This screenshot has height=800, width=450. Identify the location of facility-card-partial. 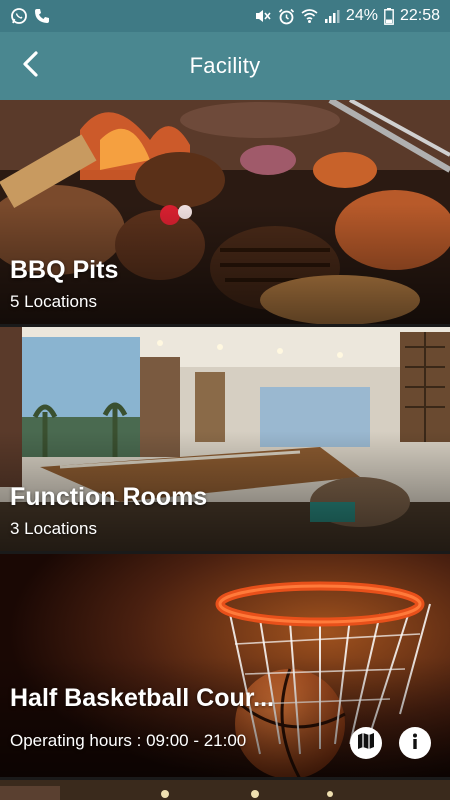
(225, 790).